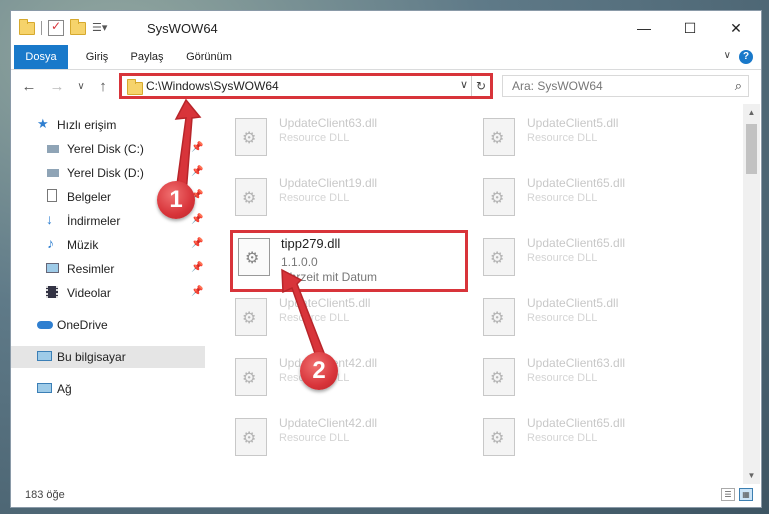  Describe the element at coordinates (103, 87) in the screenshot. I see `up-button: ↑` at that location.